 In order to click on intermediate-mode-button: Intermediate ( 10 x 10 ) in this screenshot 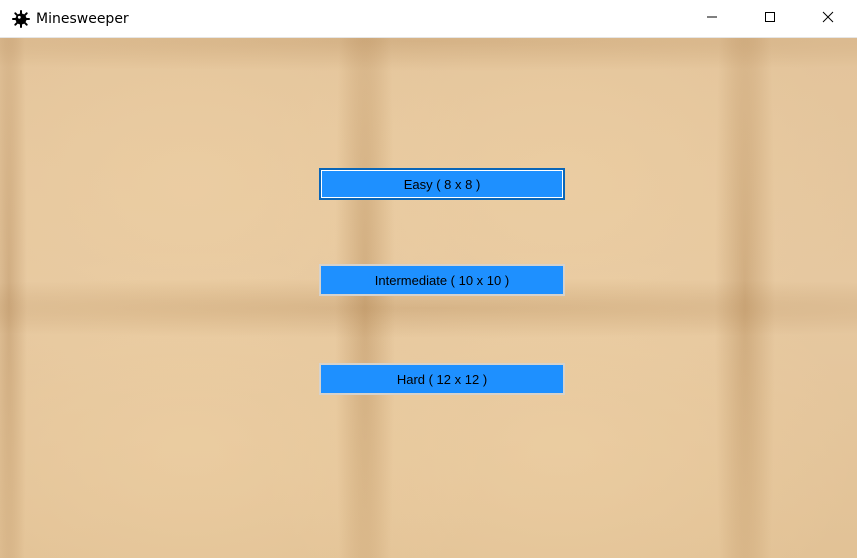, I will do `click(442, 280)`.